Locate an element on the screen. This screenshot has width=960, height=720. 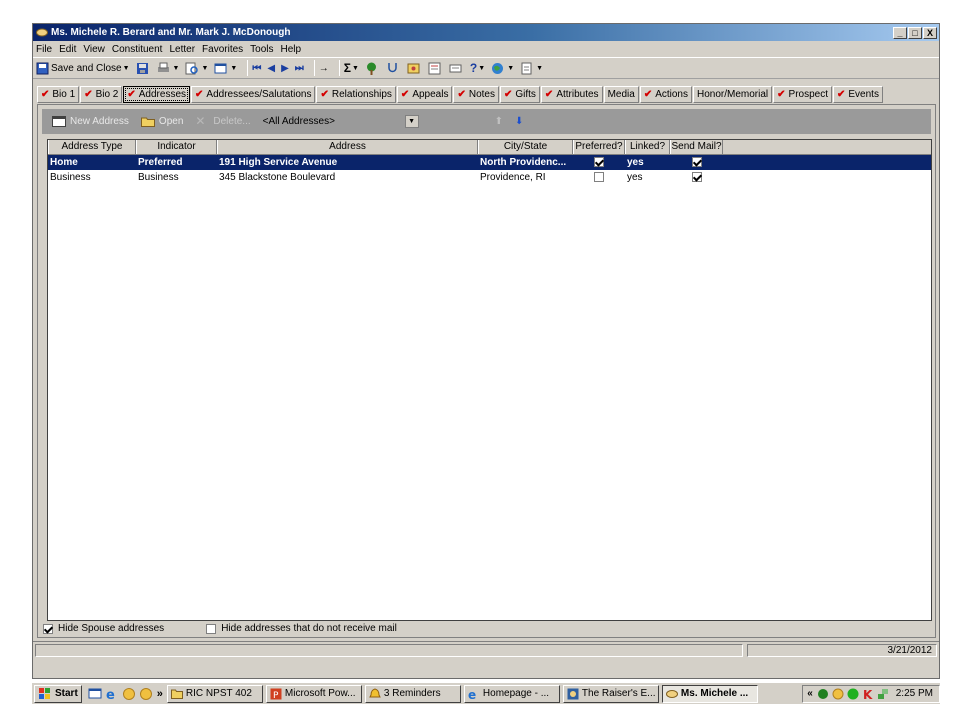
svg-text: P is located at coordinates (276, 695).